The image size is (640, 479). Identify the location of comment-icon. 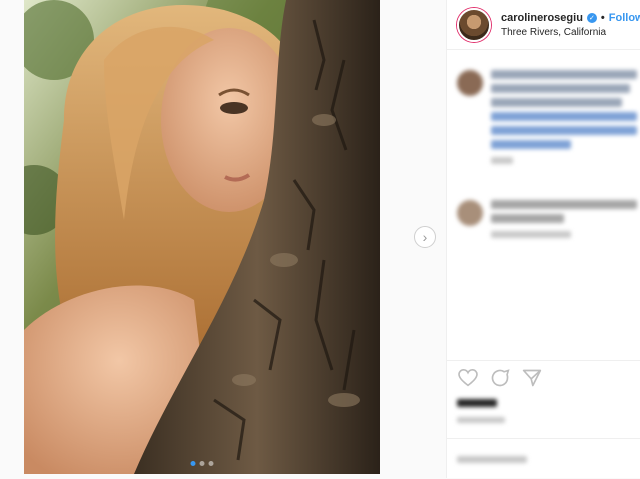
(500, 378).